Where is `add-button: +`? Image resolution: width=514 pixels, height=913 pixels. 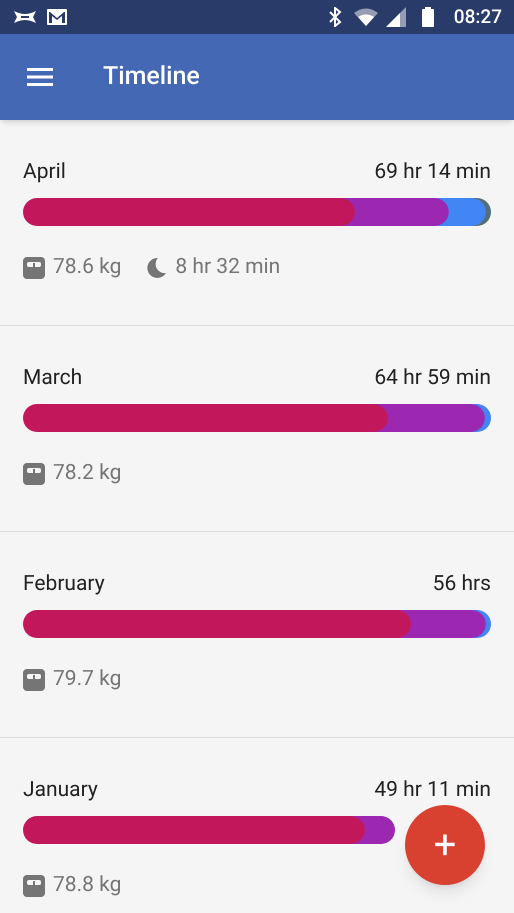
add-button: + is located at coordinates (445, 845).